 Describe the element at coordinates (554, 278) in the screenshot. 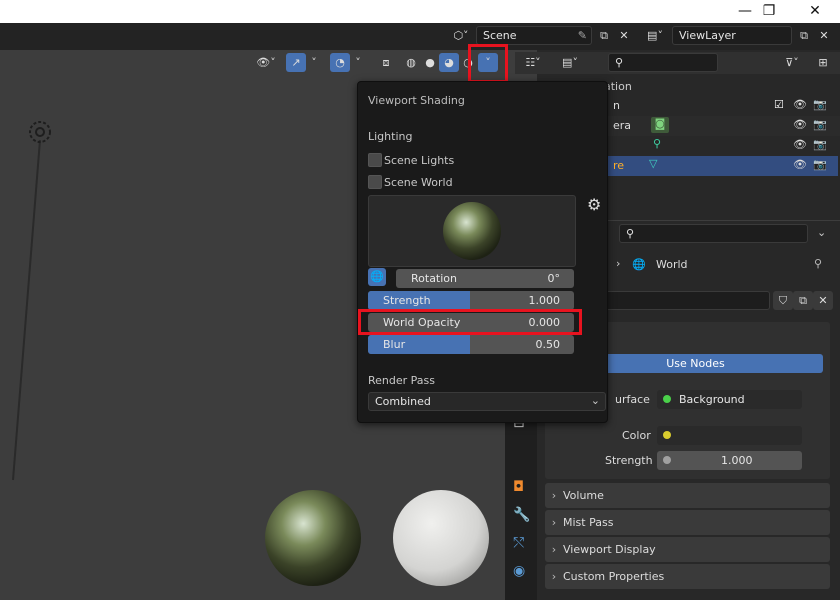

I see `rotation-value: 0°` at that location.